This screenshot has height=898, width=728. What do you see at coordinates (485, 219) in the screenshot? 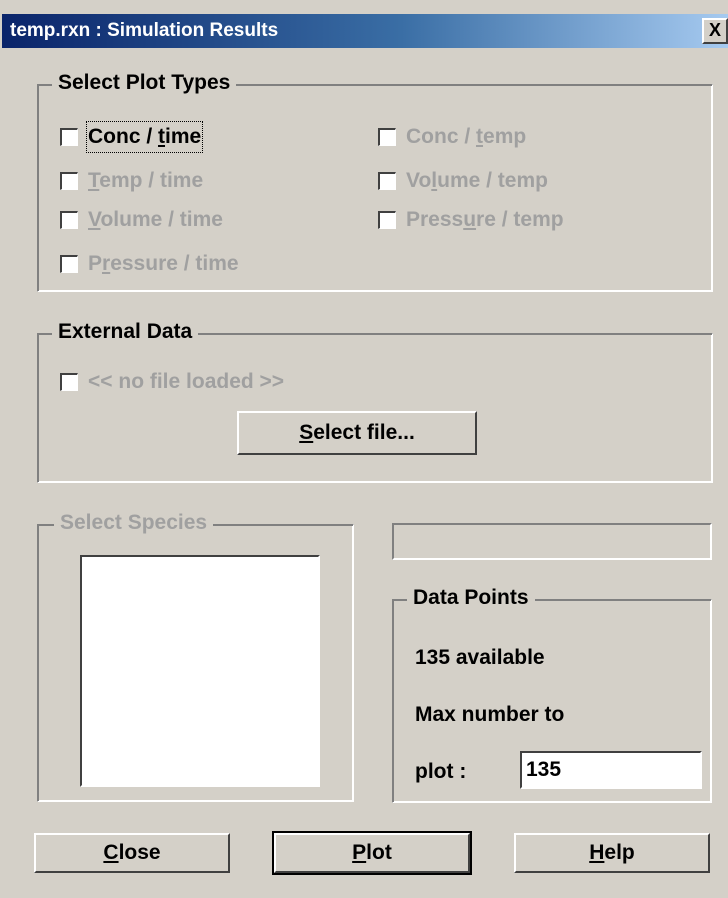
I see `checkbox-label: Pressure / temp` at bounding box center [485, 219].